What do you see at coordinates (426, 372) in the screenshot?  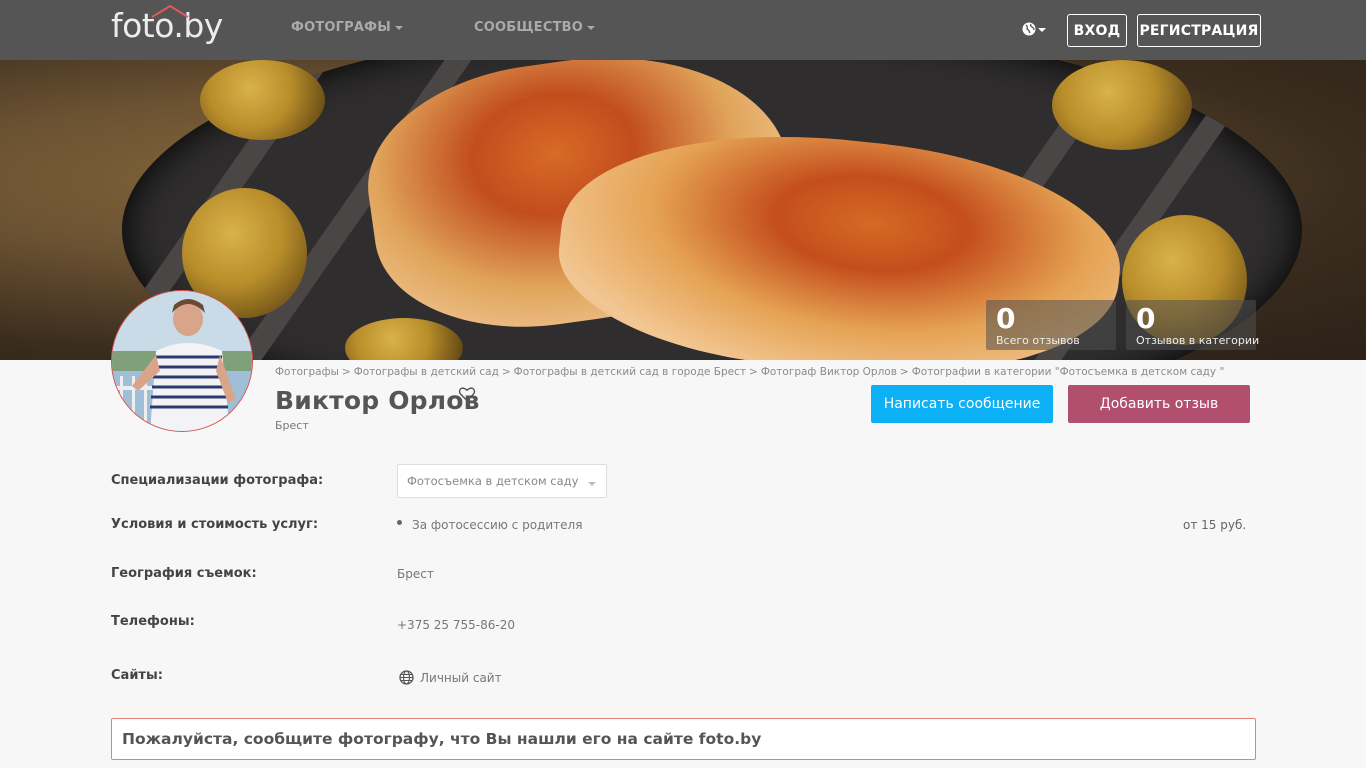 I see `breadcrumb-item: Фотографы в детский сад` at bounding box center [426, 372].